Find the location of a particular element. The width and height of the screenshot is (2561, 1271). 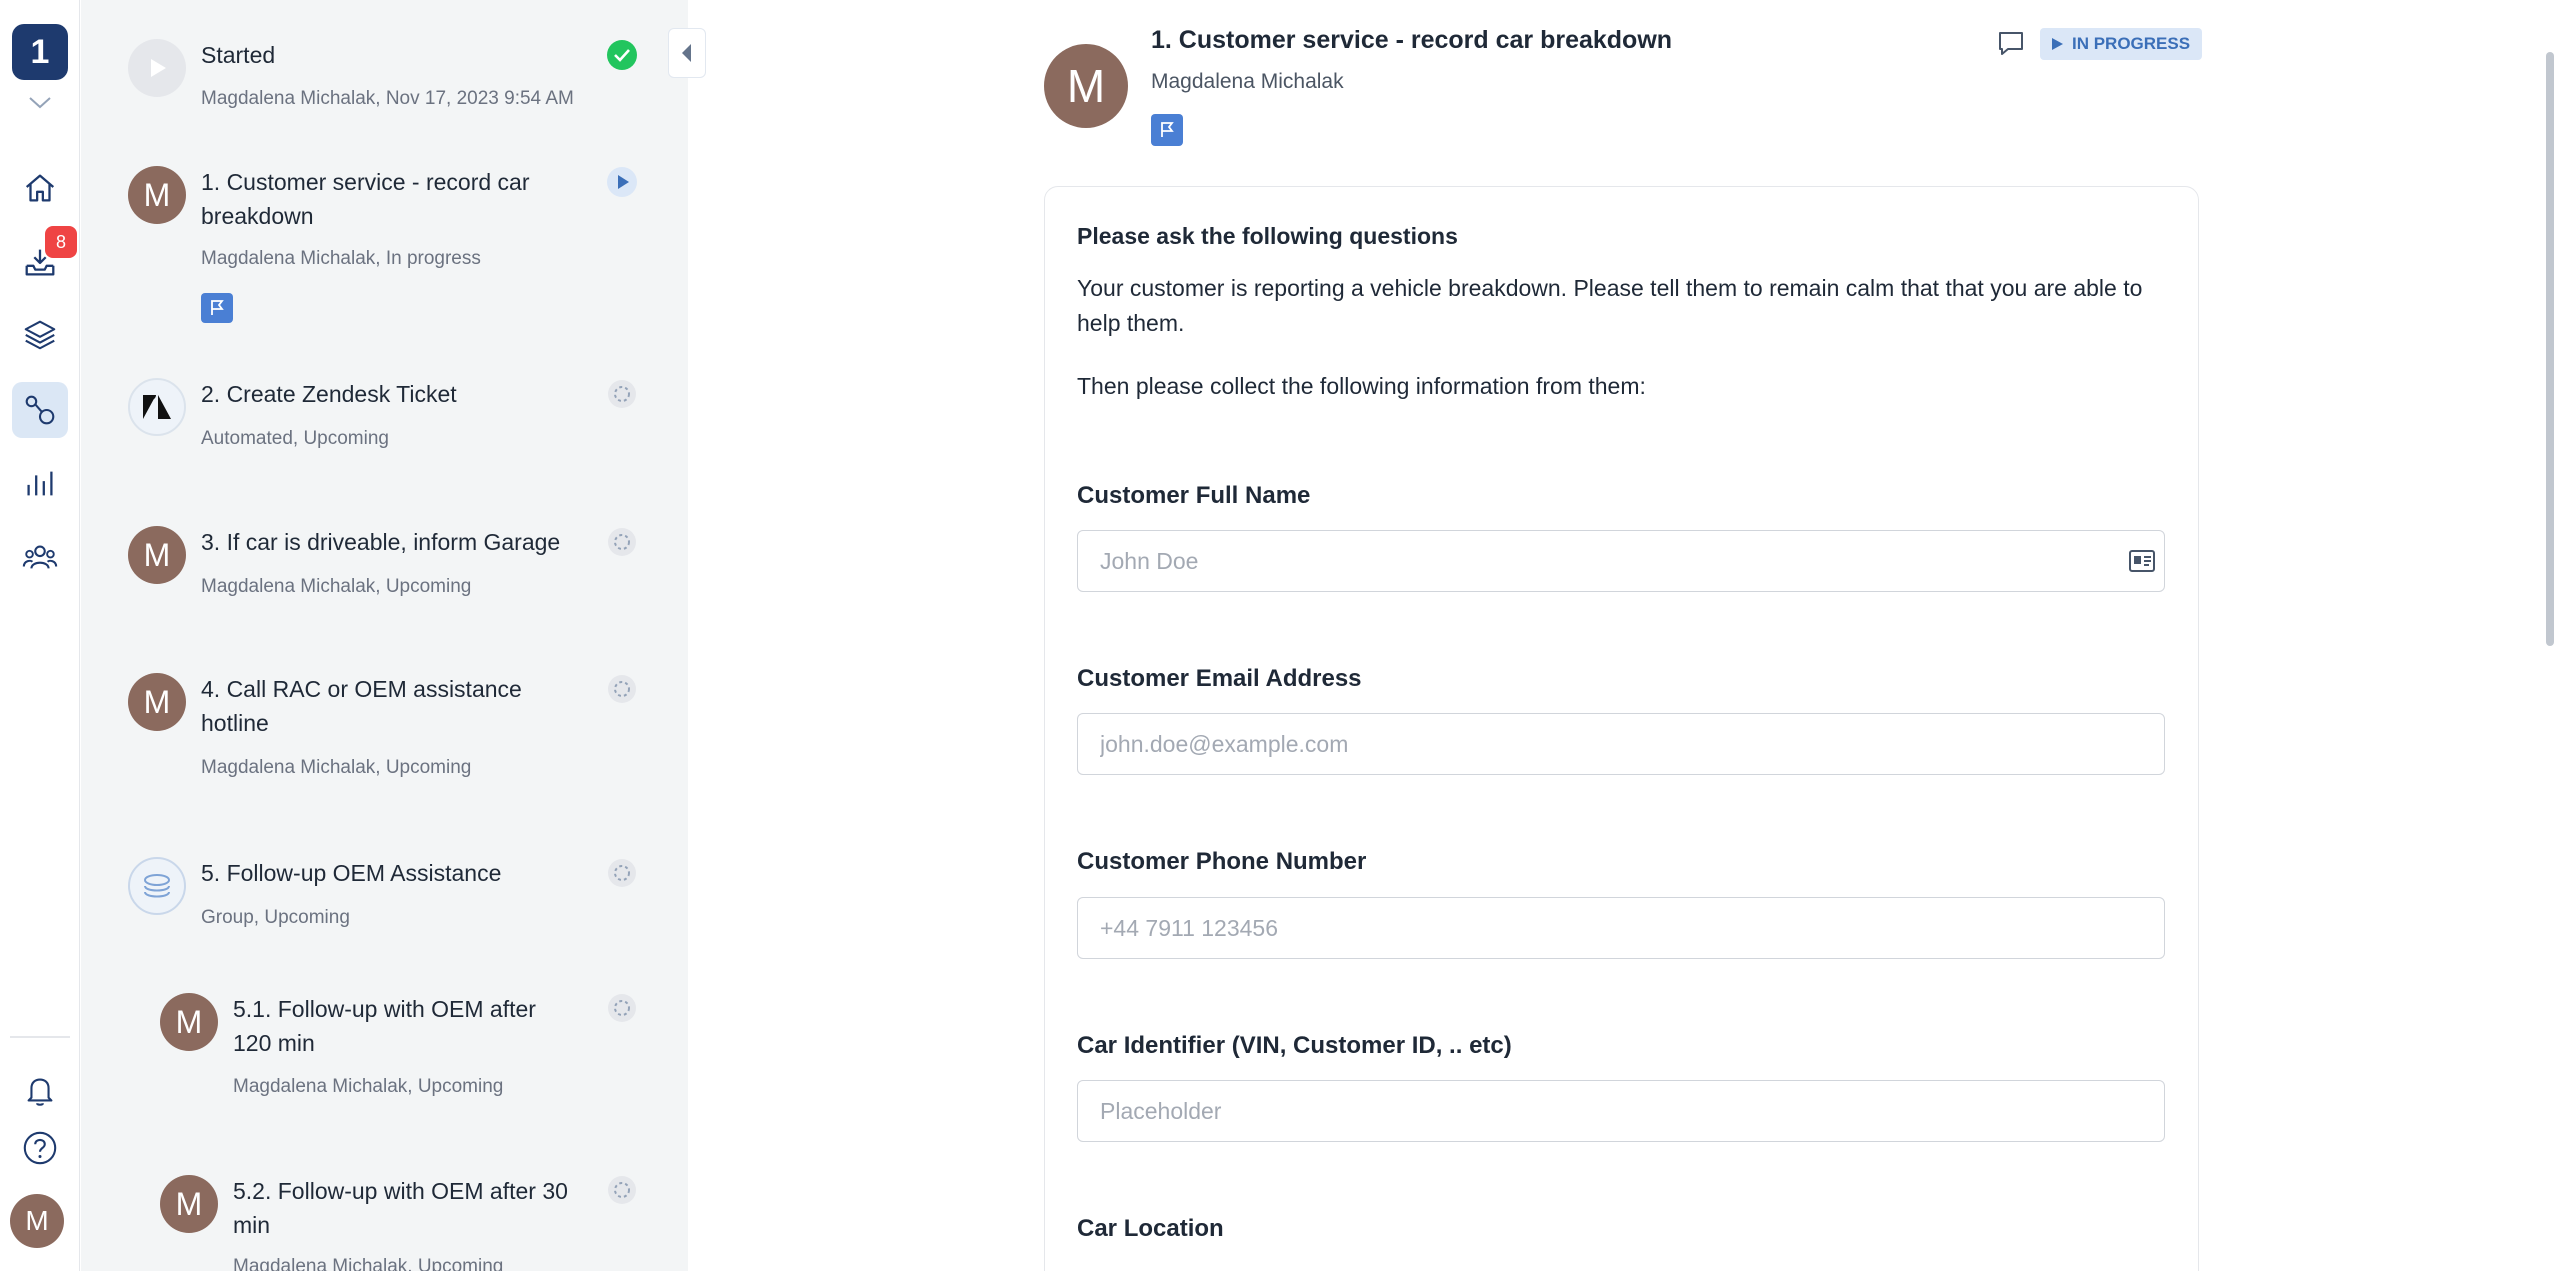

check-circle-icon is located at coordinates (622, 55).